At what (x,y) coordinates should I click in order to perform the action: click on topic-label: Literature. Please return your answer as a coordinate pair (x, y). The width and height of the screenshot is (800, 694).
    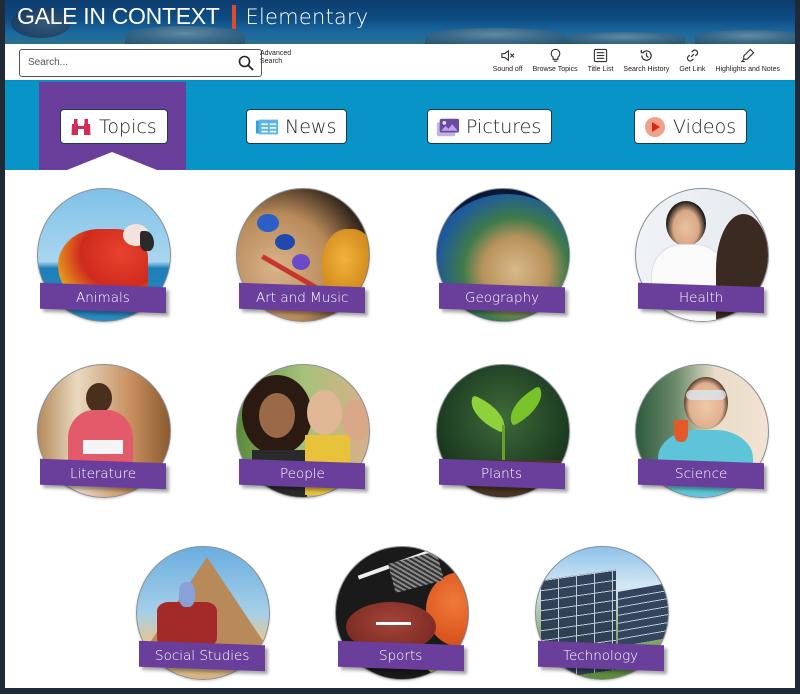
    Looking at the image, I should click on (103, 473).